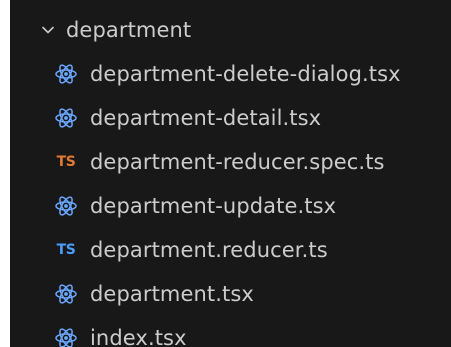 Image resolution: width=451 pixels, height=347 pixels. Describe the element at coordinates (206, 117) in the screenshot. I see `file-name: department-detail.tsx` at that location.